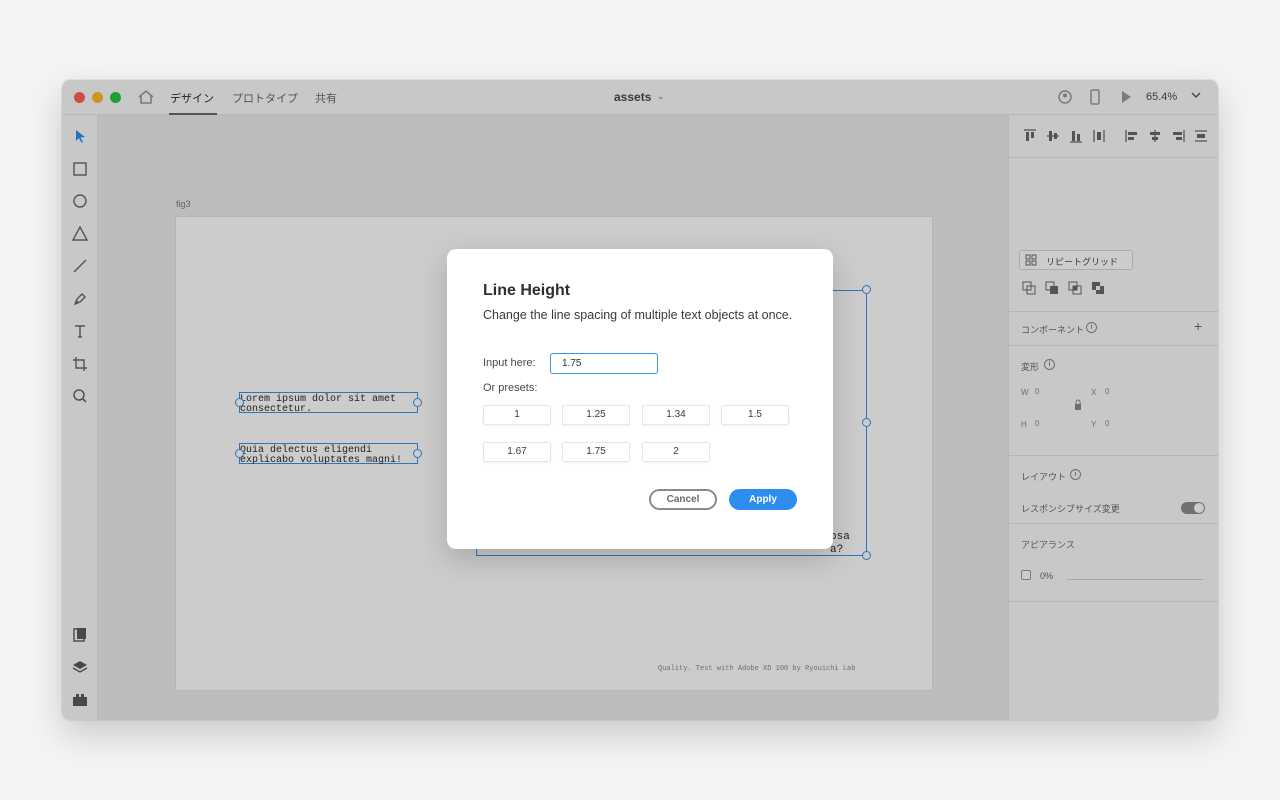 This screenshot has height=800, width=1280. Describe the element at coordinates (683, 499) in the screenshot. I see `cancel-button: Cancel` at that location.